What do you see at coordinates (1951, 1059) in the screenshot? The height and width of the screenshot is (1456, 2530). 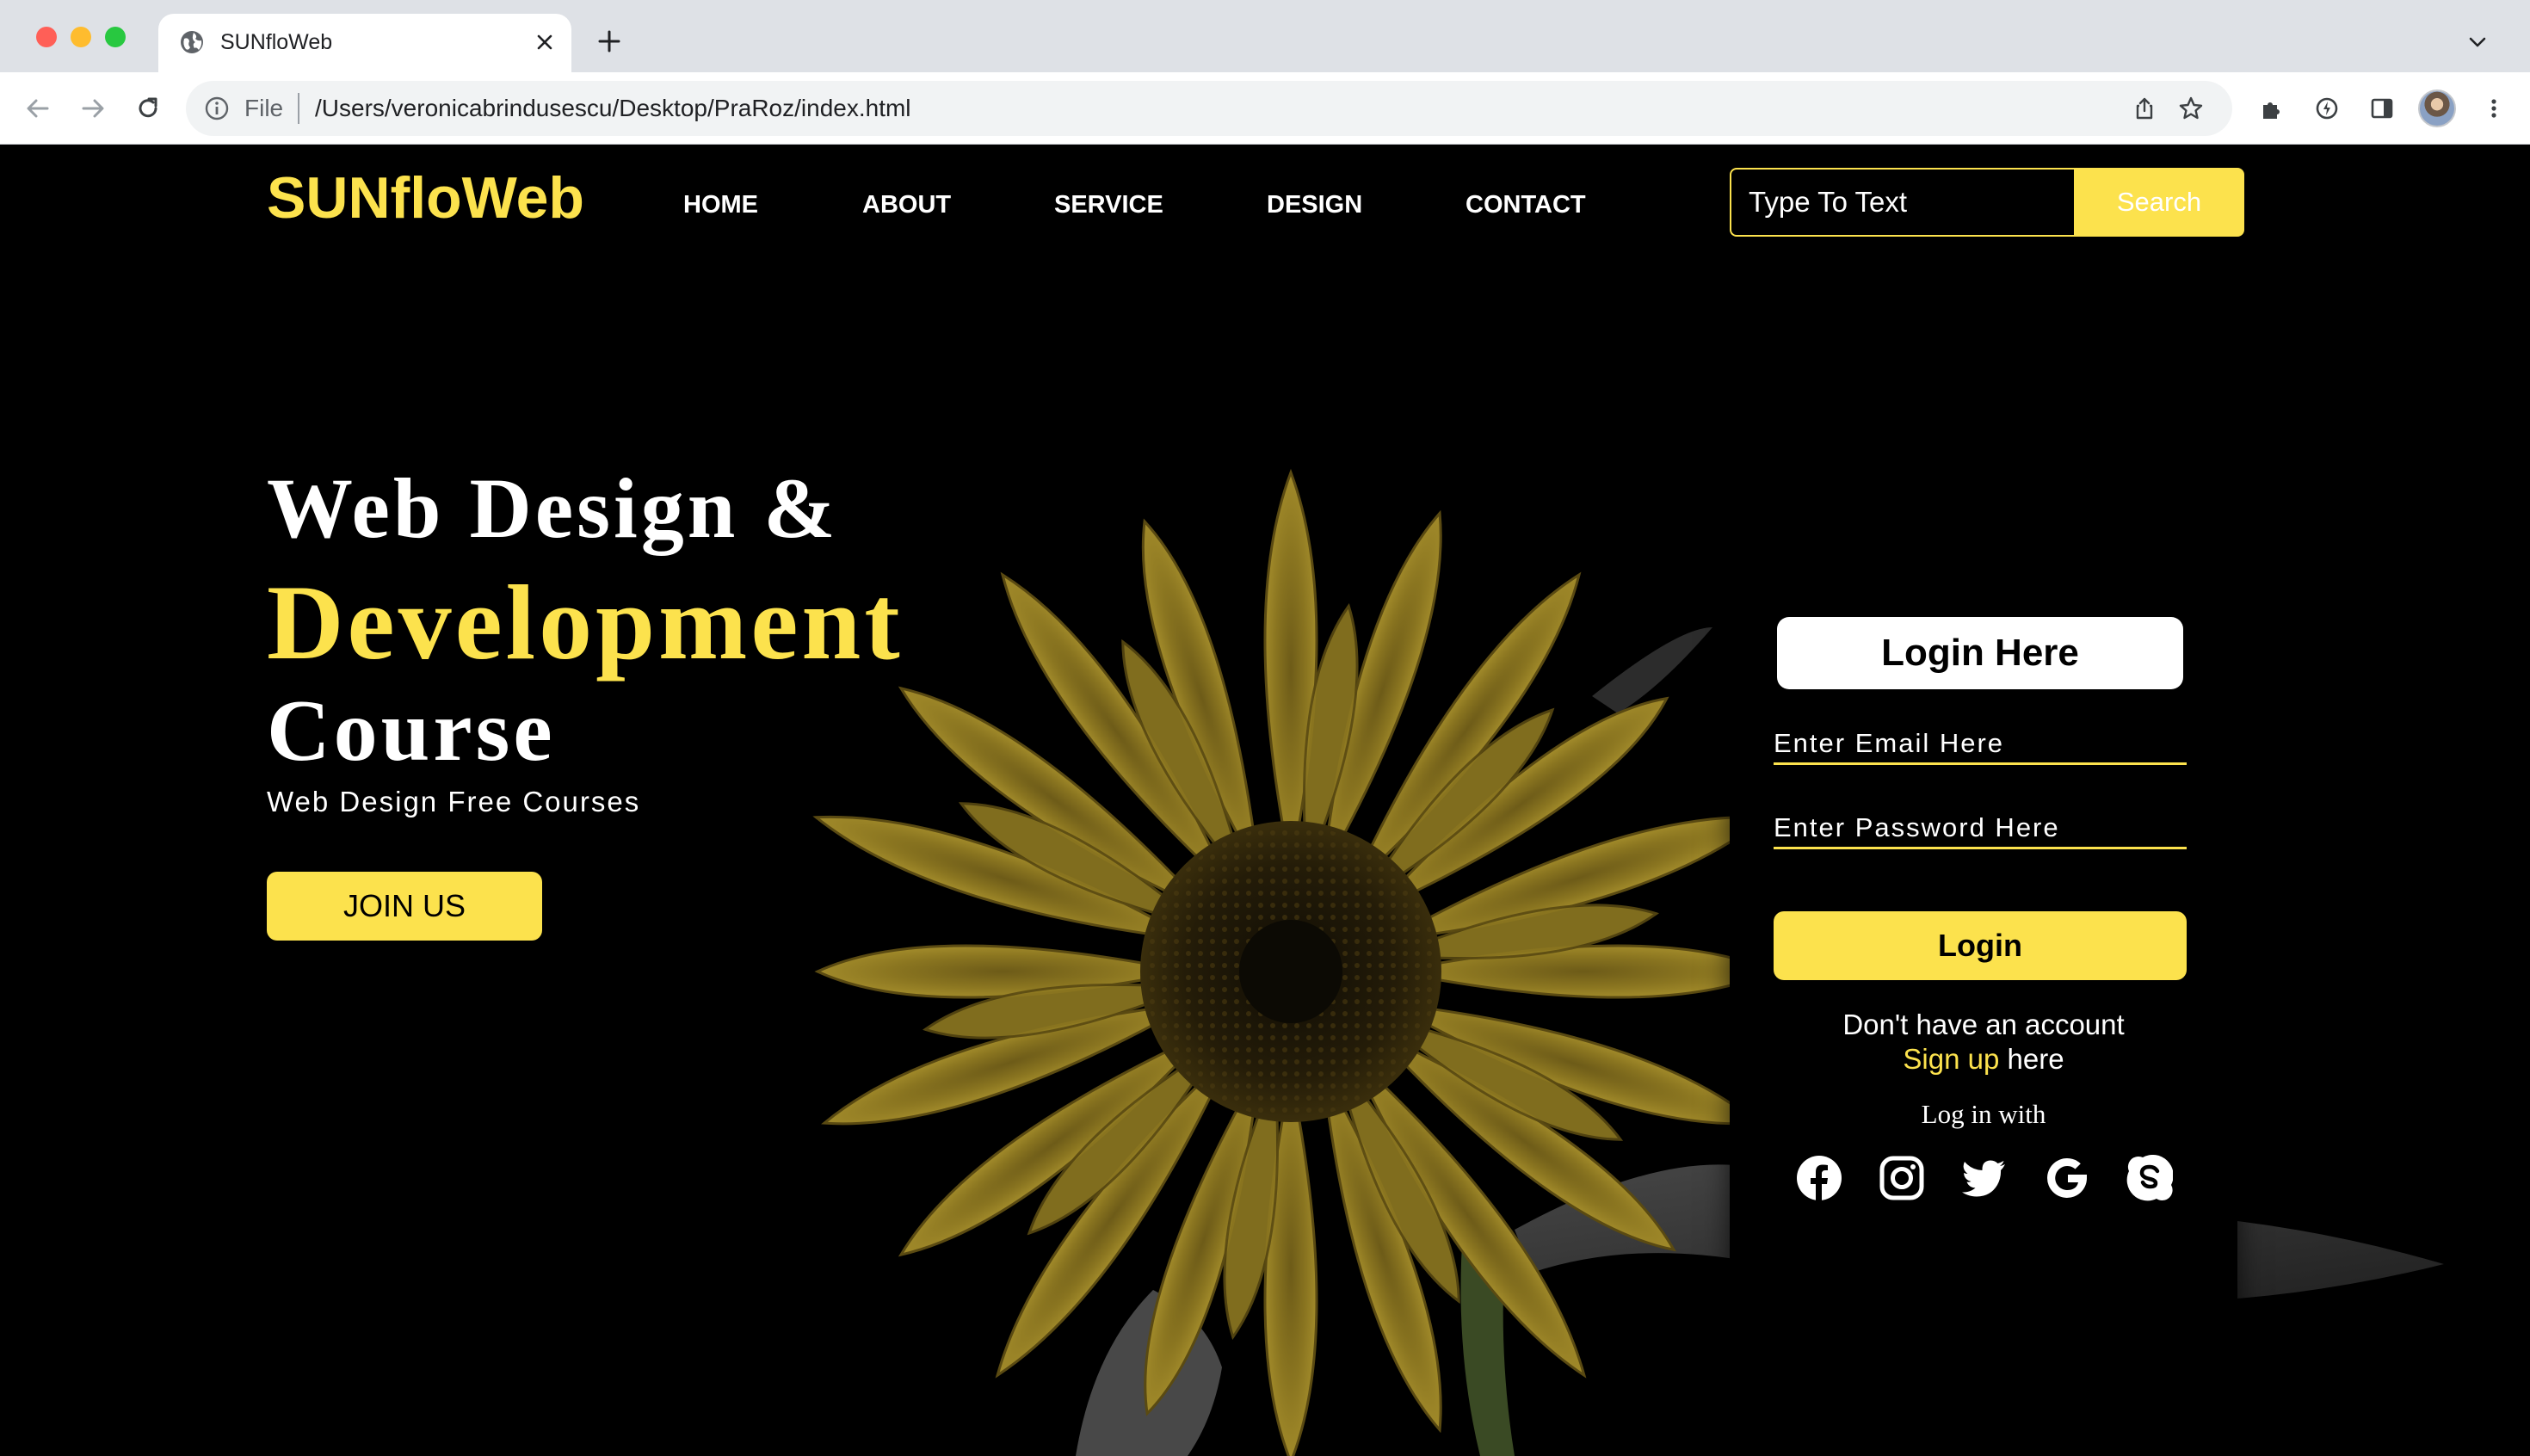 I see `signup-link: Sign up` at bounding box center [1951, 1059].